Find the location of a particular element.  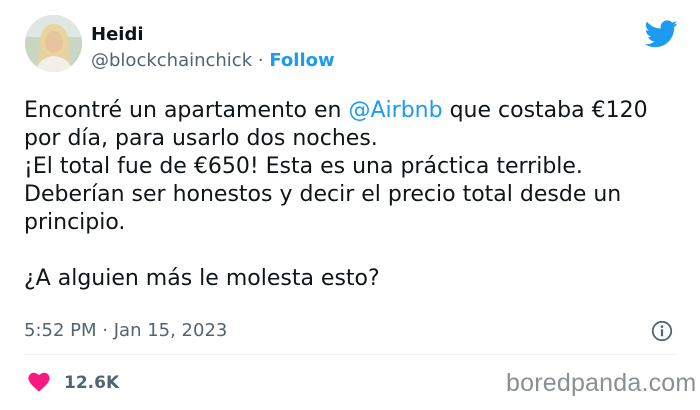

author-handle-row: @blockchainchick · Follow is located at coordinates (213, 61).